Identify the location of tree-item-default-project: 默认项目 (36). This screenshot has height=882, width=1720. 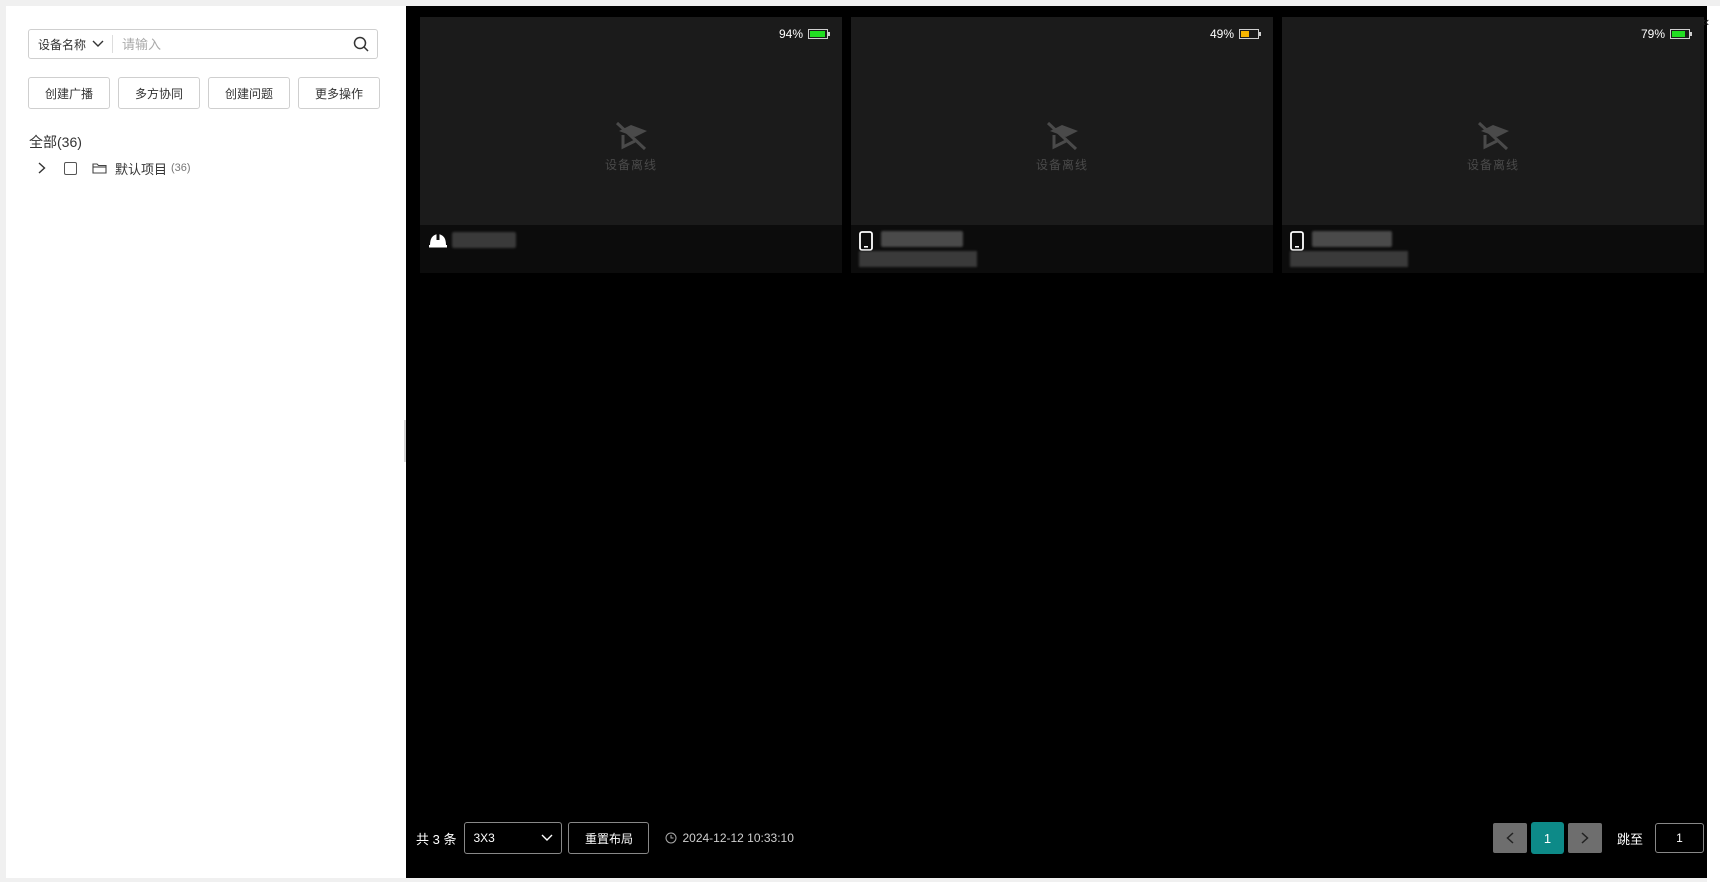
(114, 168).